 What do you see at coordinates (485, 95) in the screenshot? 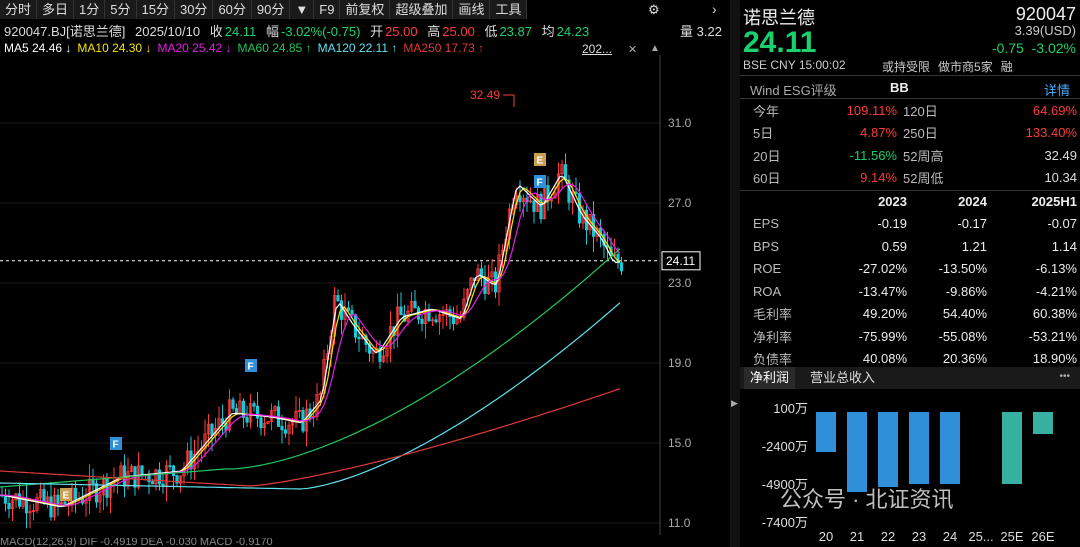
I see `peak-label: 32.49` at bounding box center [485, 95].